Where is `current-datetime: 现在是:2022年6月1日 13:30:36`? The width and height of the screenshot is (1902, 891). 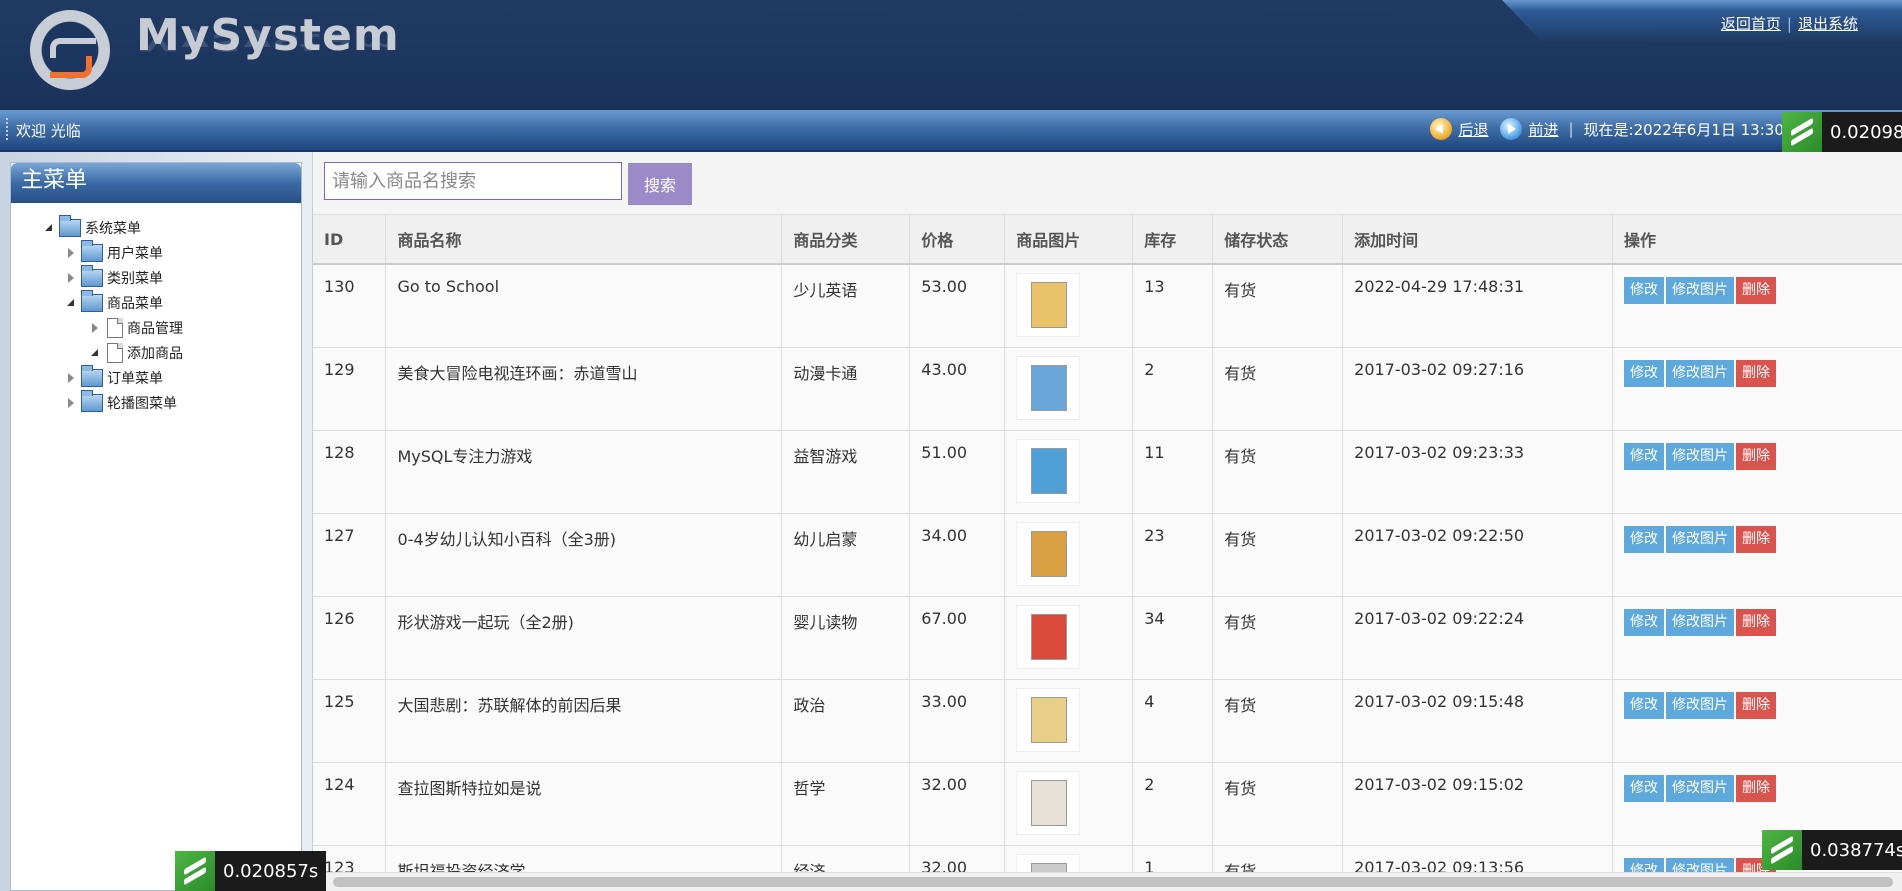 current-datetime: 现在是:2022年6月1日 13:30:36 is located at coordinates (1695, 129).